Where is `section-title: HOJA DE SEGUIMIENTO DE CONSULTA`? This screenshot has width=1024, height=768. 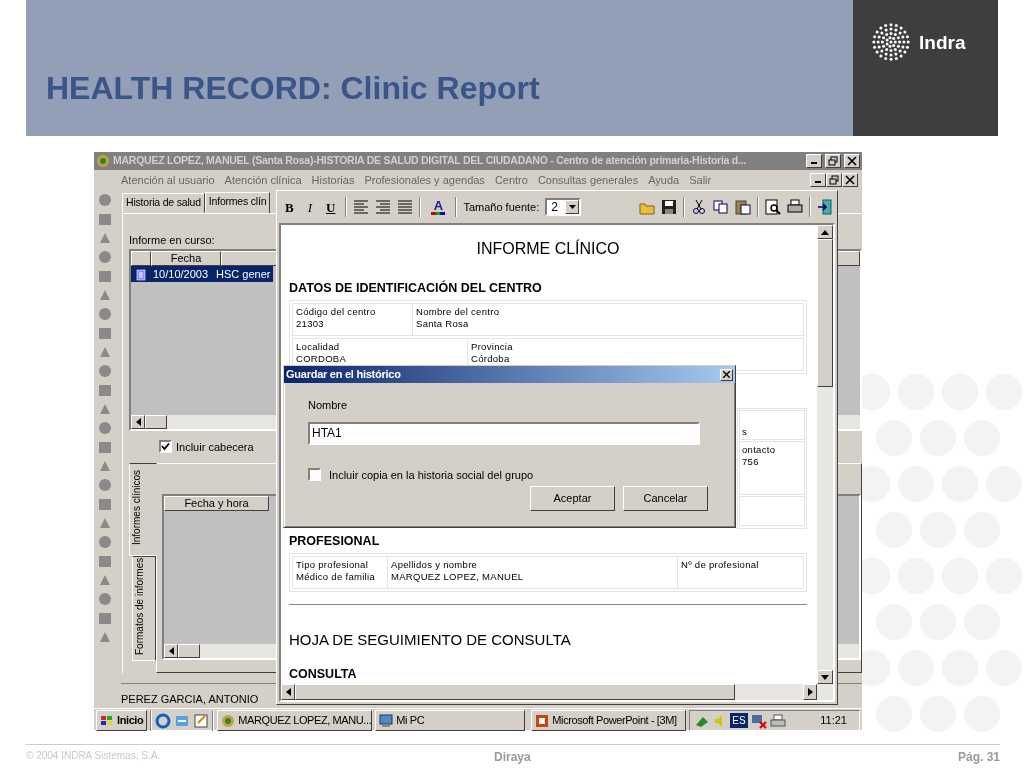
section-title: HOJA DE SEGUIMIENTO DE CONSULTA is located at coordinates (430, 639).